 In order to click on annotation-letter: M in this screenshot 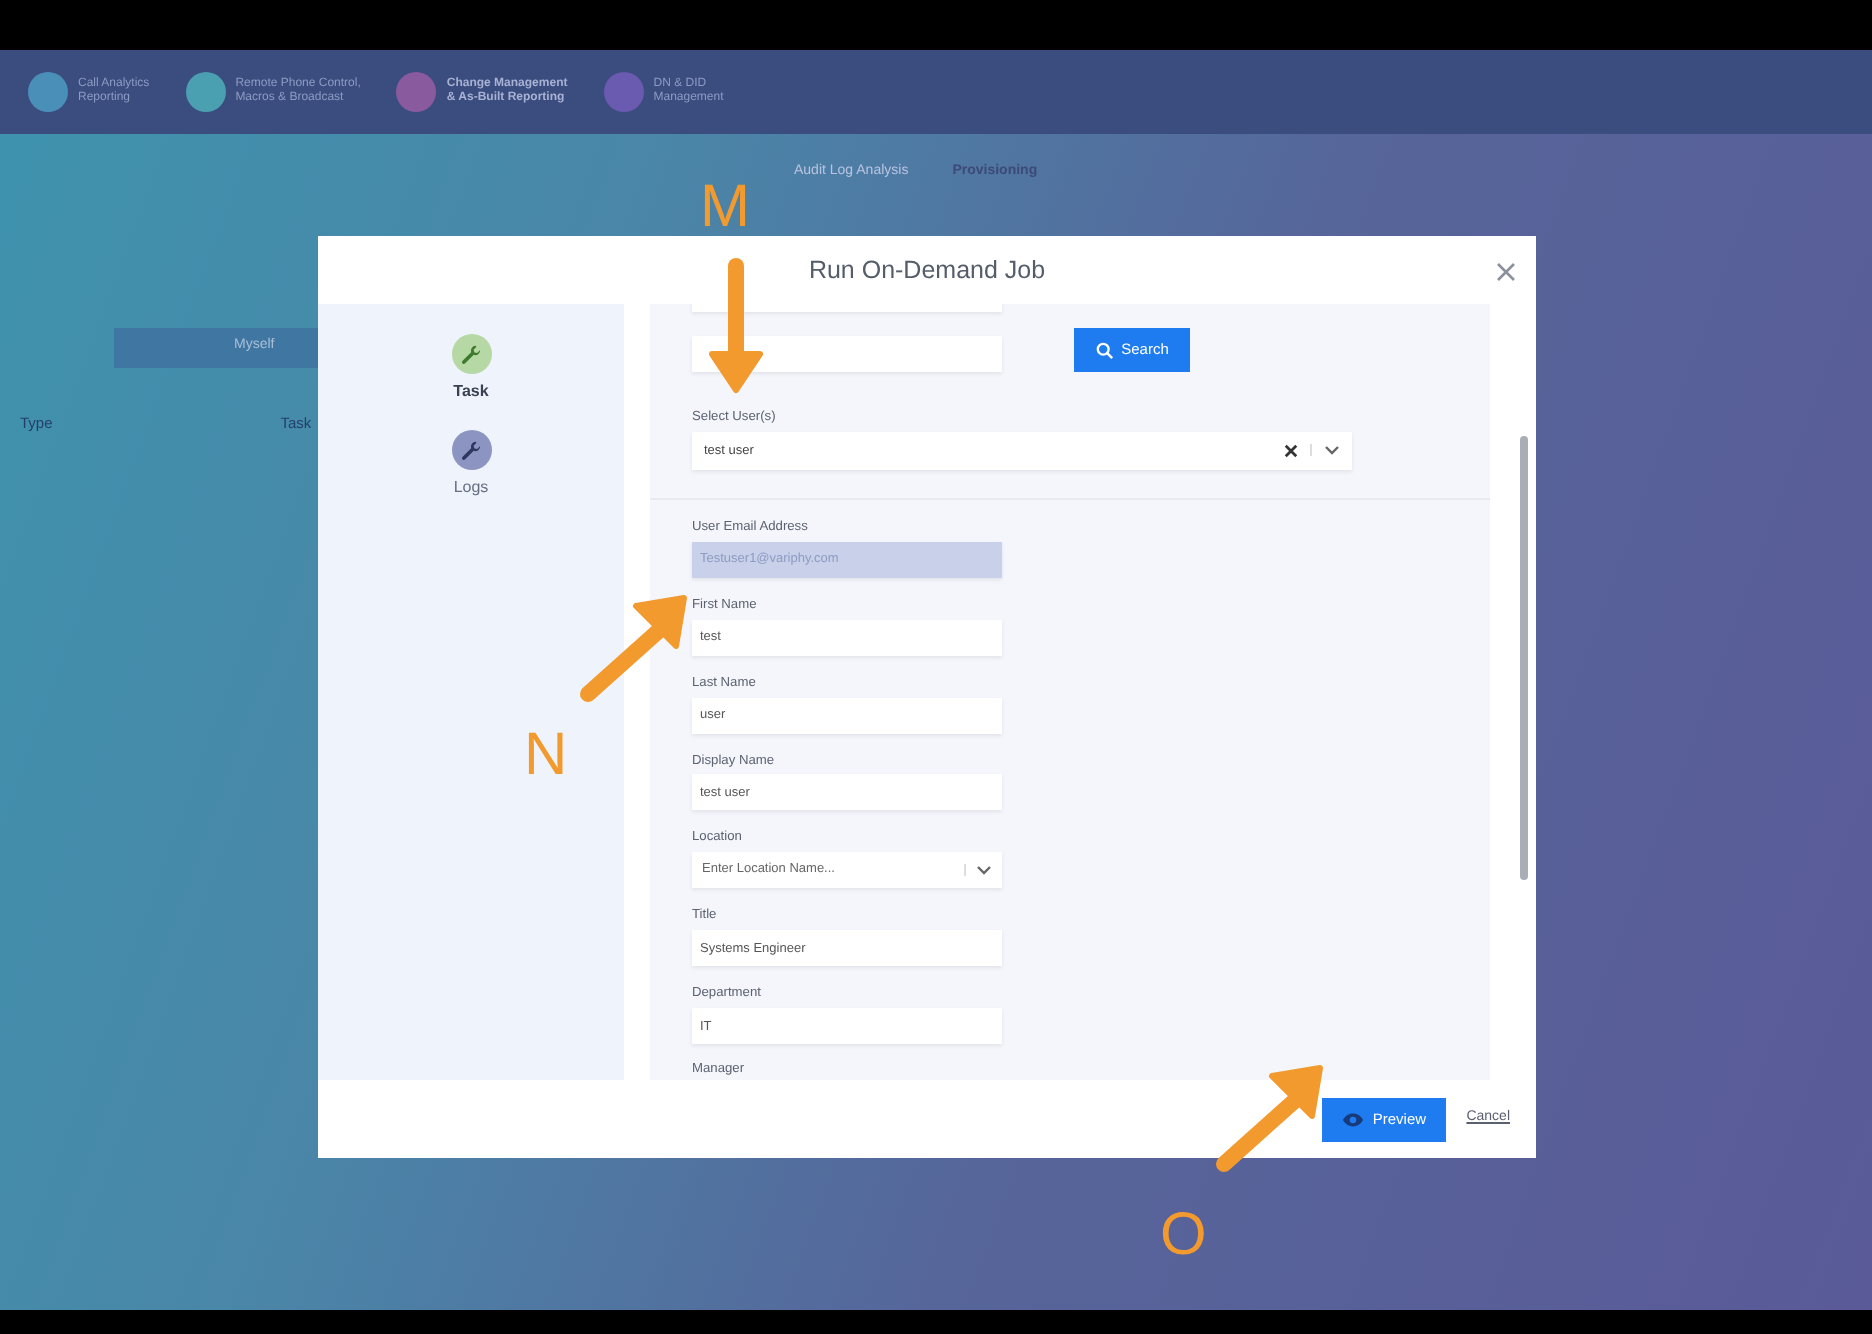, I will do `click(725, 208)`.